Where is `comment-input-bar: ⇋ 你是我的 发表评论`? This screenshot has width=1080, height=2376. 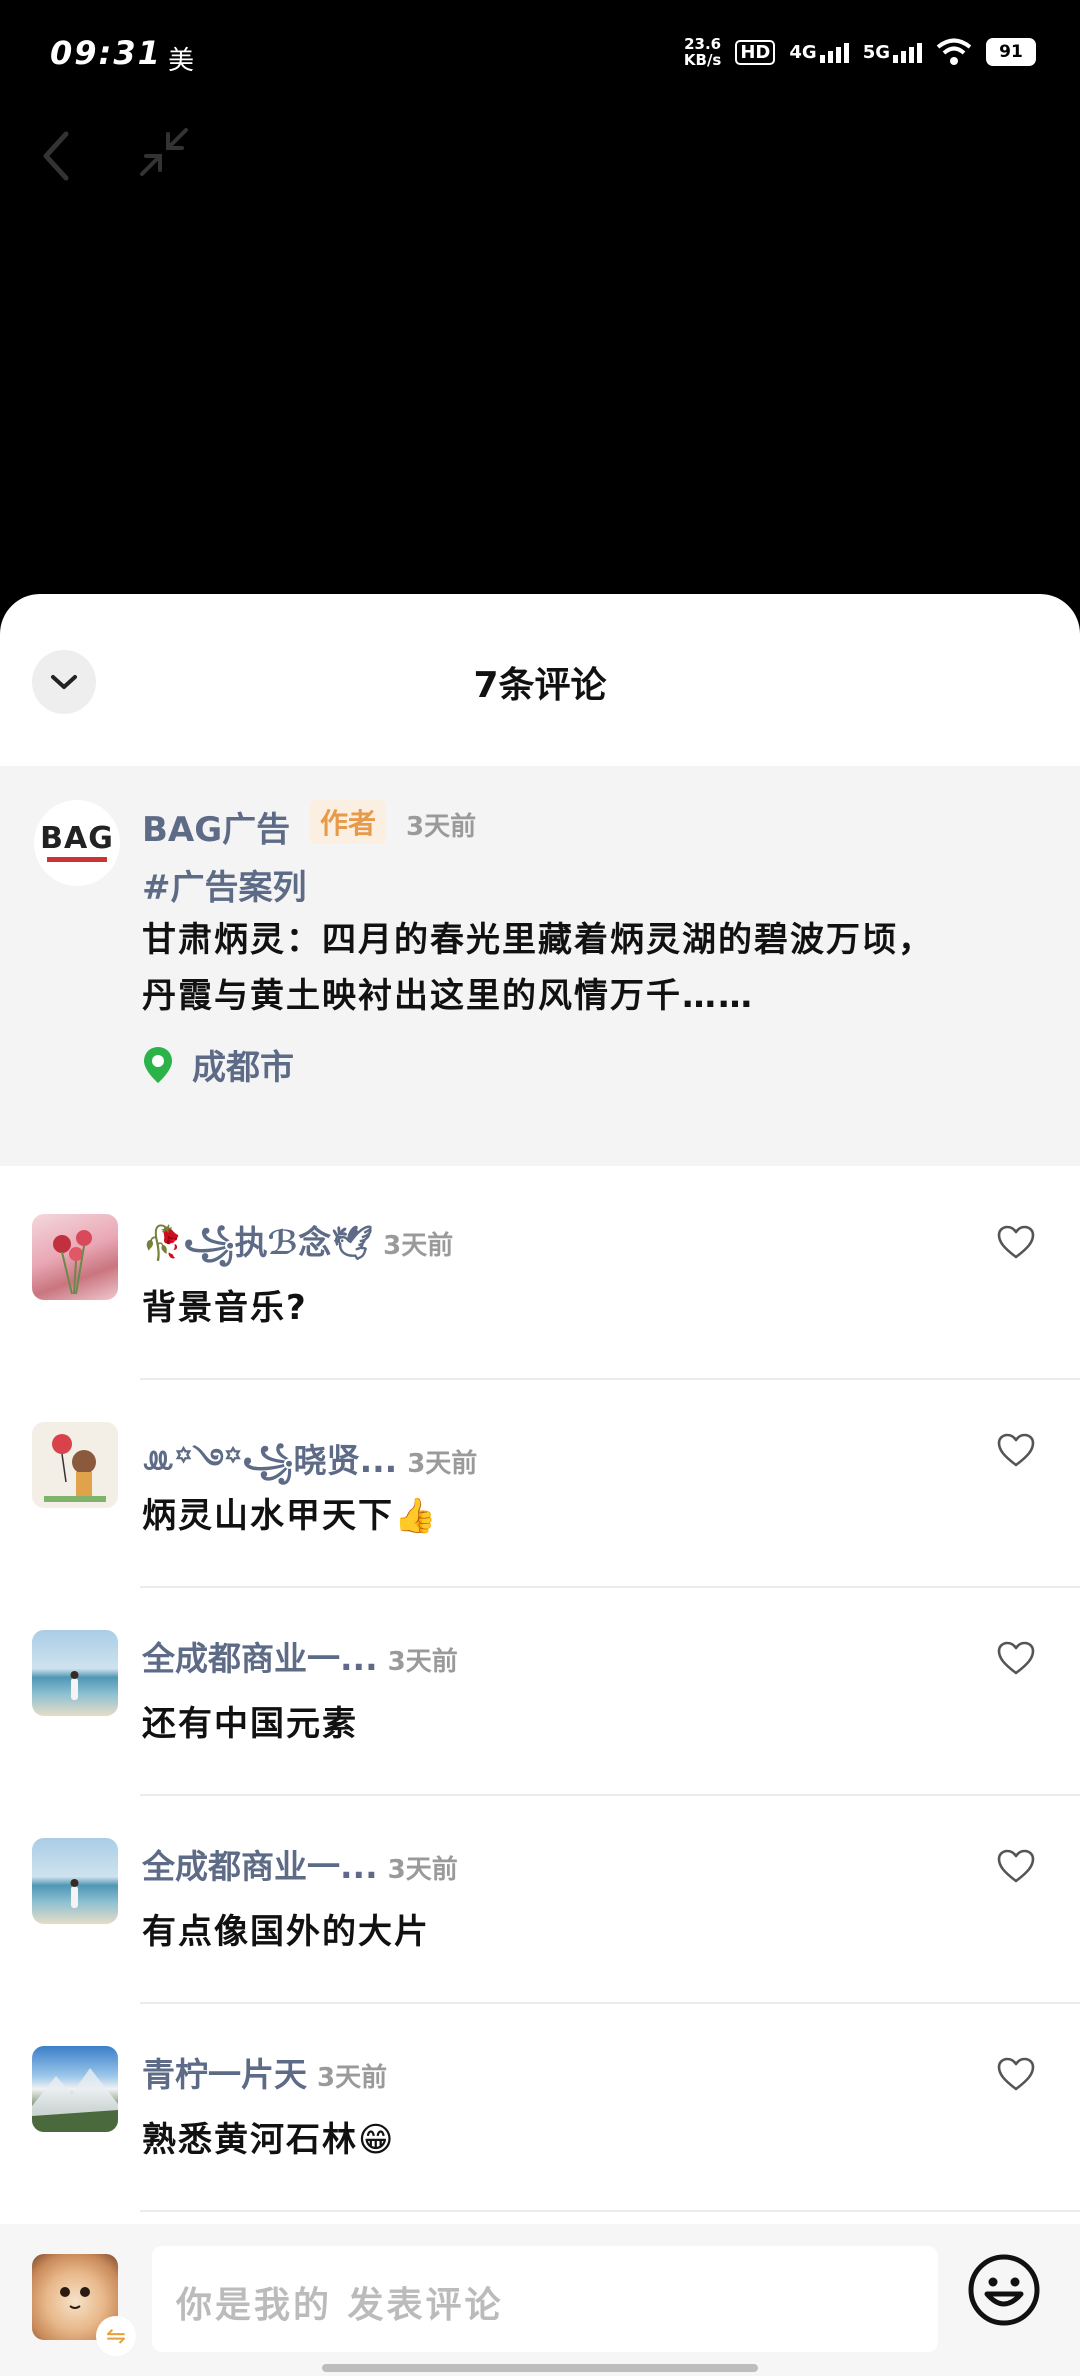
comment-input-bar: ⇋ 你是我的 发表评论 is located at coordinates (540, 2300).